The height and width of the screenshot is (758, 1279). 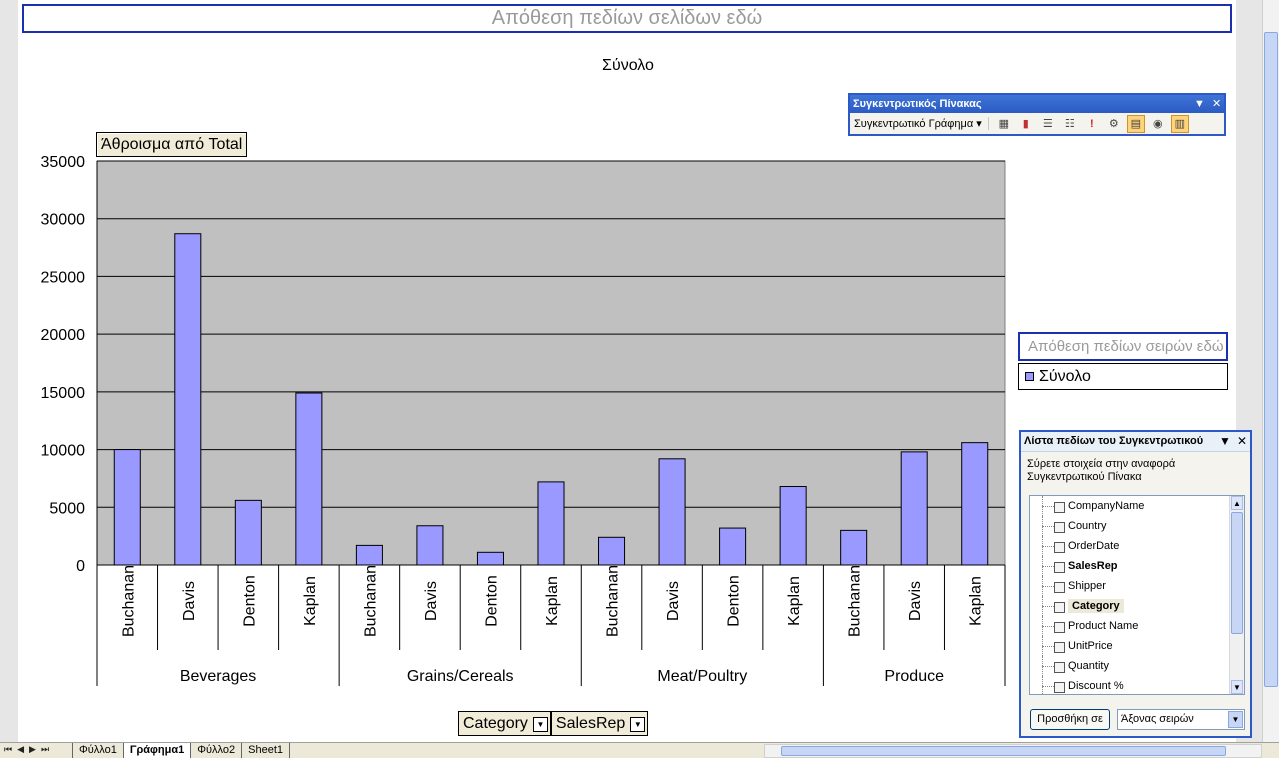 I want to click on x-tick-label: Denton, so click(x=491, y=601).